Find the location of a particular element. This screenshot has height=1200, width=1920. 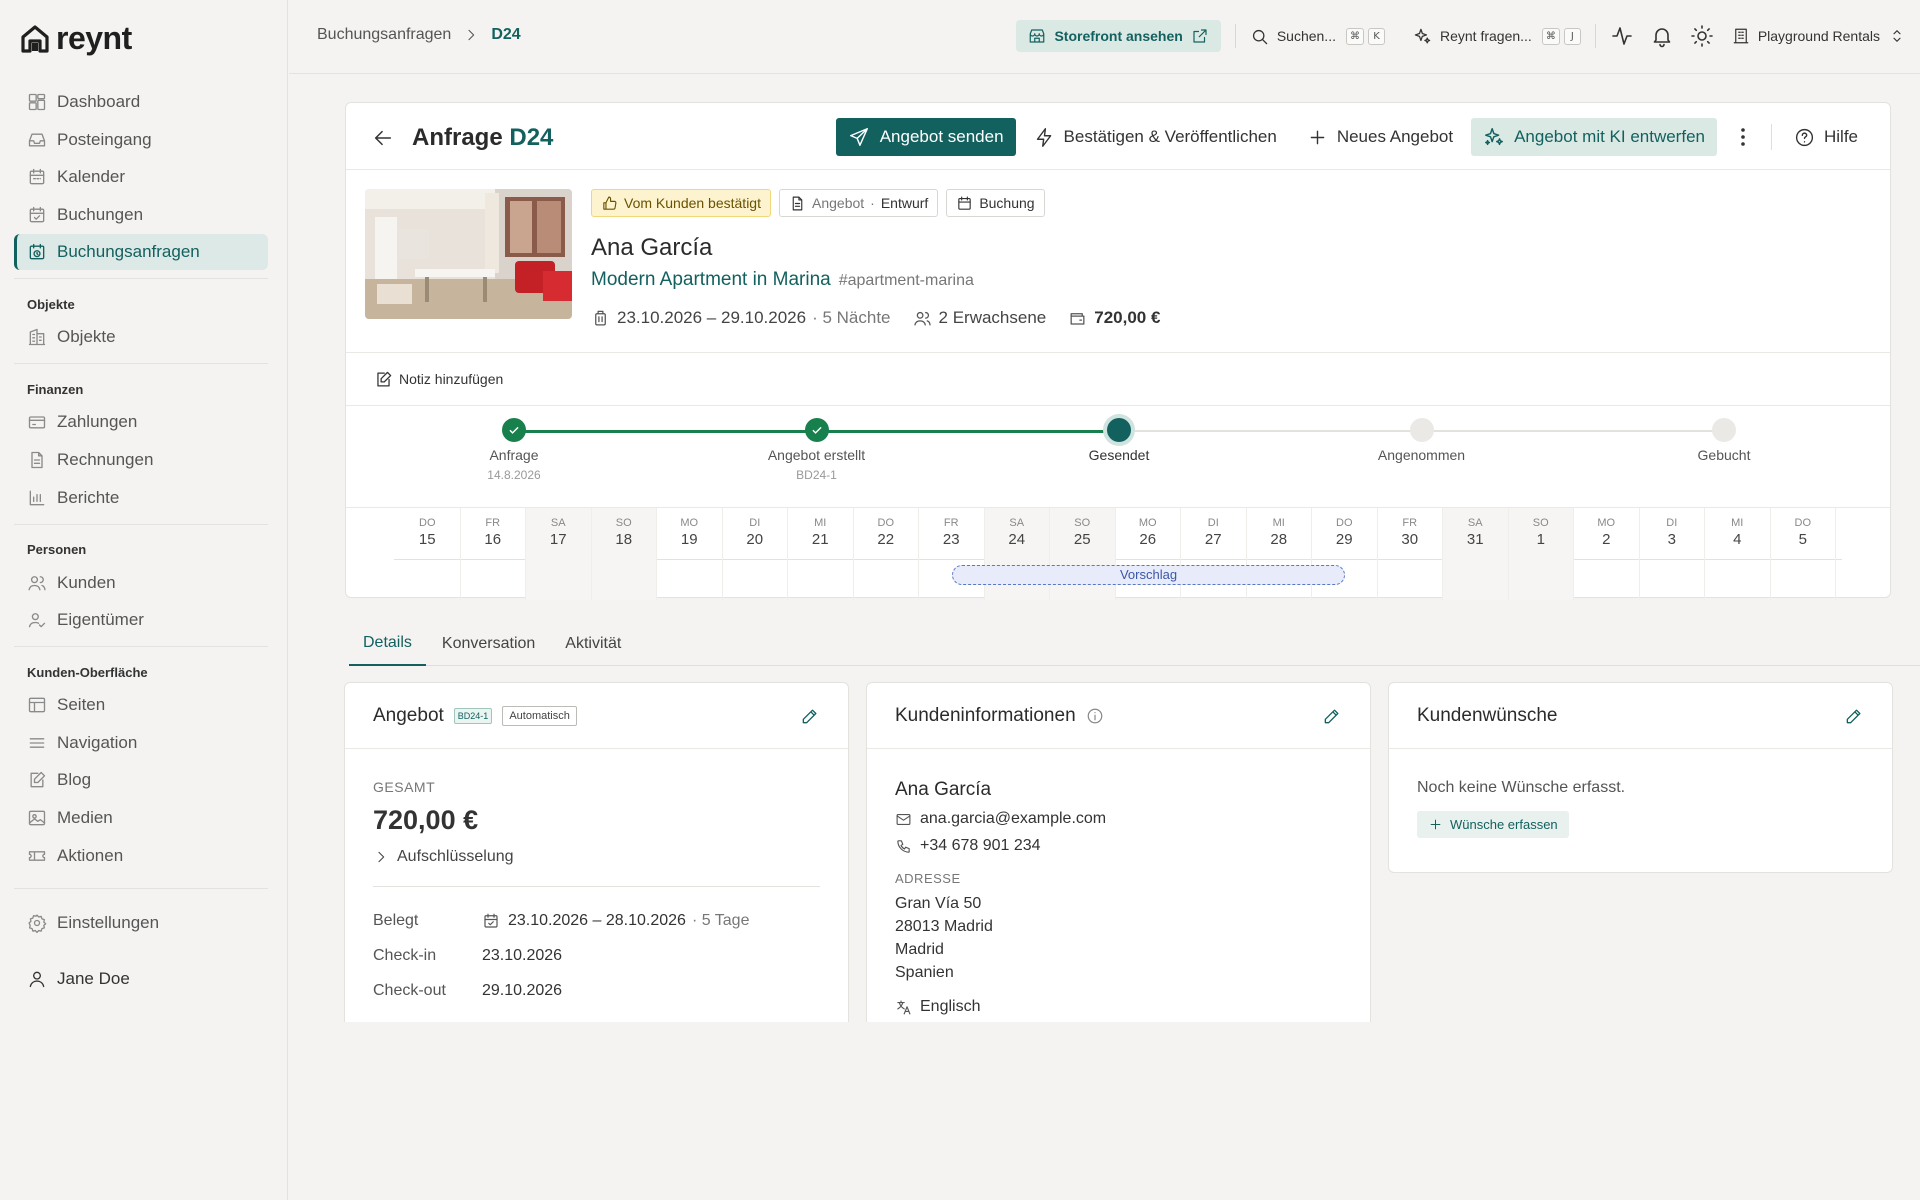

logo-text: reynt is located at coordinates (94, 38).